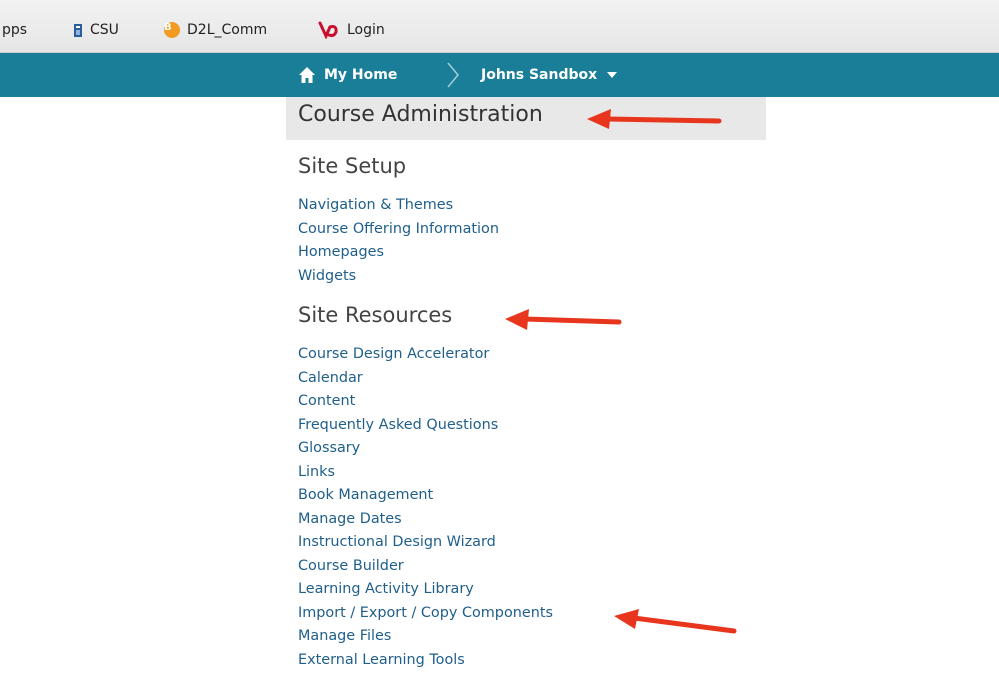 This screenshot has height=673, width=999. Describe the element at coordinates (78, 30) in the screenshot. I see `book-icon` at that location.